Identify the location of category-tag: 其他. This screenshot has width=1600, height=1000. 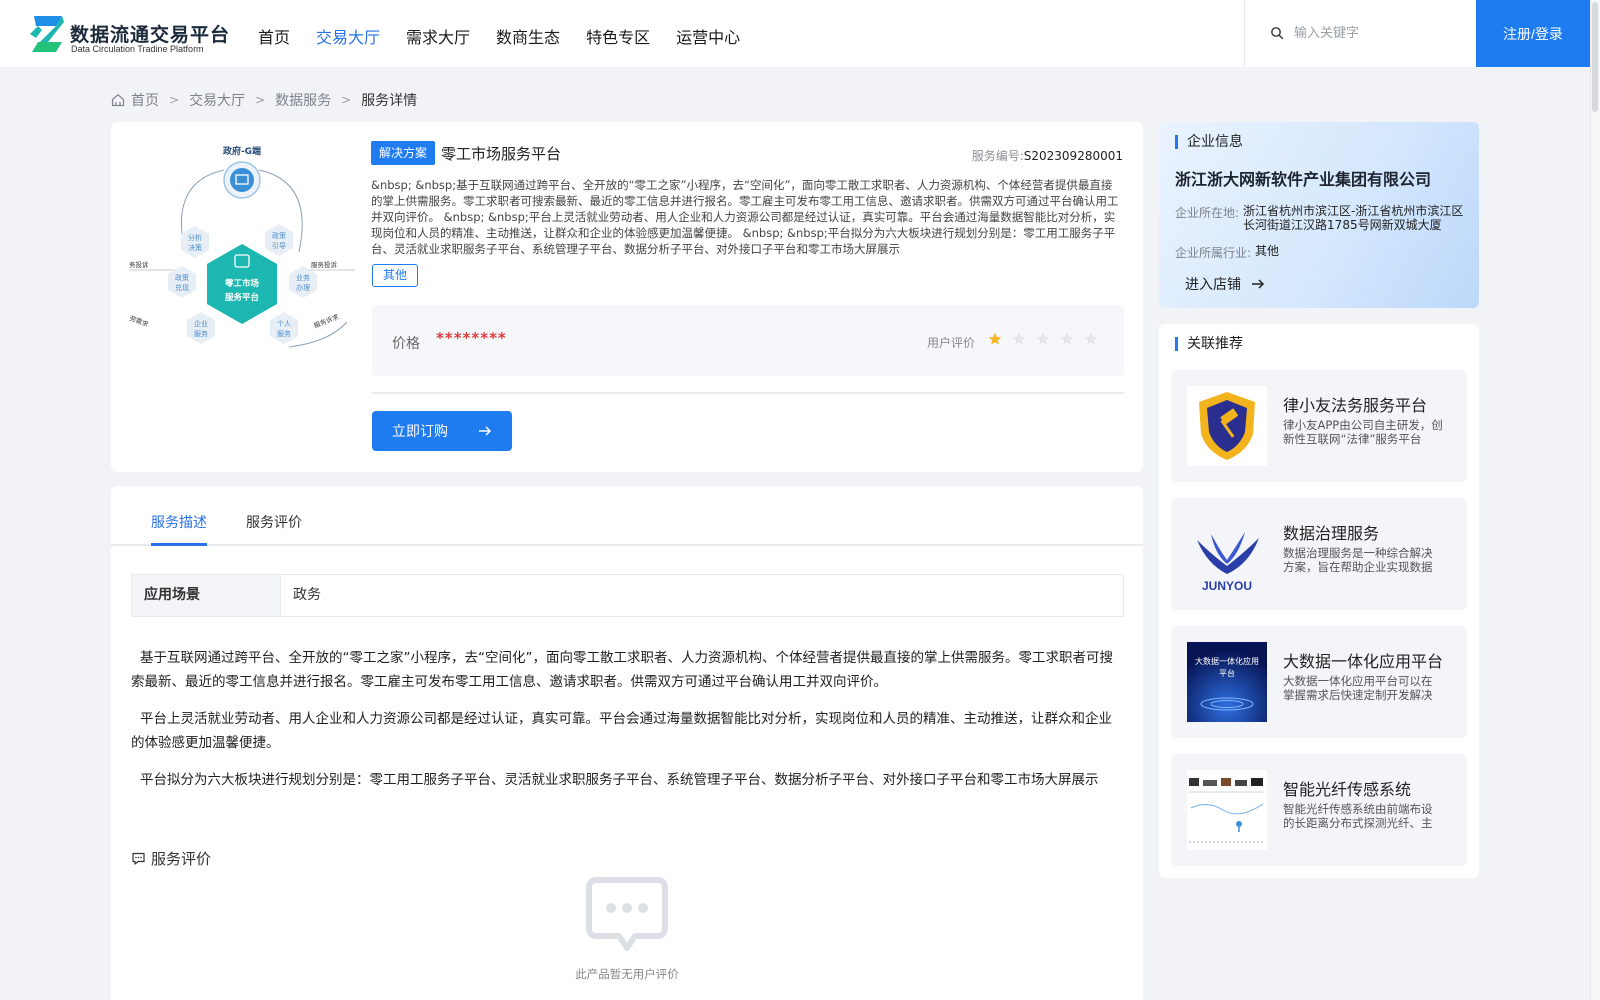
(395, 275).